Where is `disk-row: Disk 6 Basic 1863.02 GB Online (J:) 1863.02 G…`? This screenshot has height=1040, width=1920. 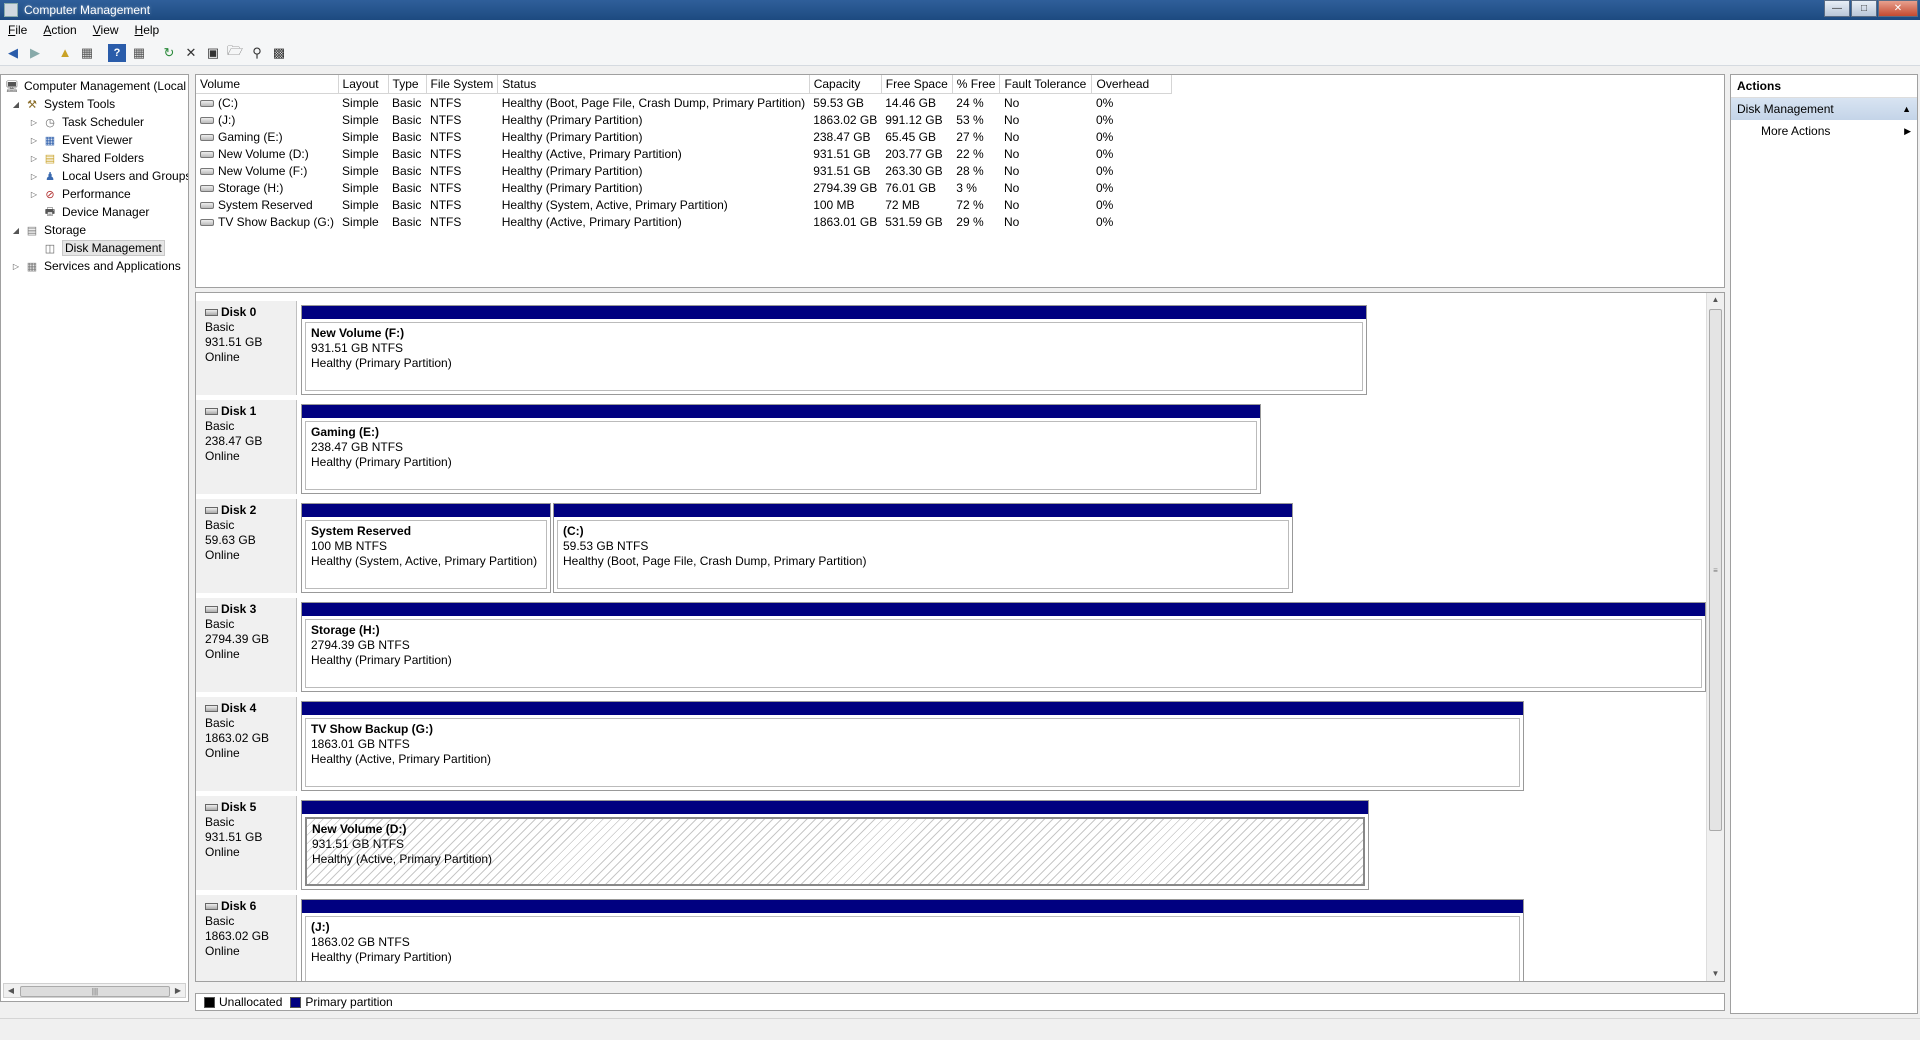
disk-row: Disk 6 Basic 1863.02 GB Online (J:) 1863.02 G… is located at coordinates (951, 938).